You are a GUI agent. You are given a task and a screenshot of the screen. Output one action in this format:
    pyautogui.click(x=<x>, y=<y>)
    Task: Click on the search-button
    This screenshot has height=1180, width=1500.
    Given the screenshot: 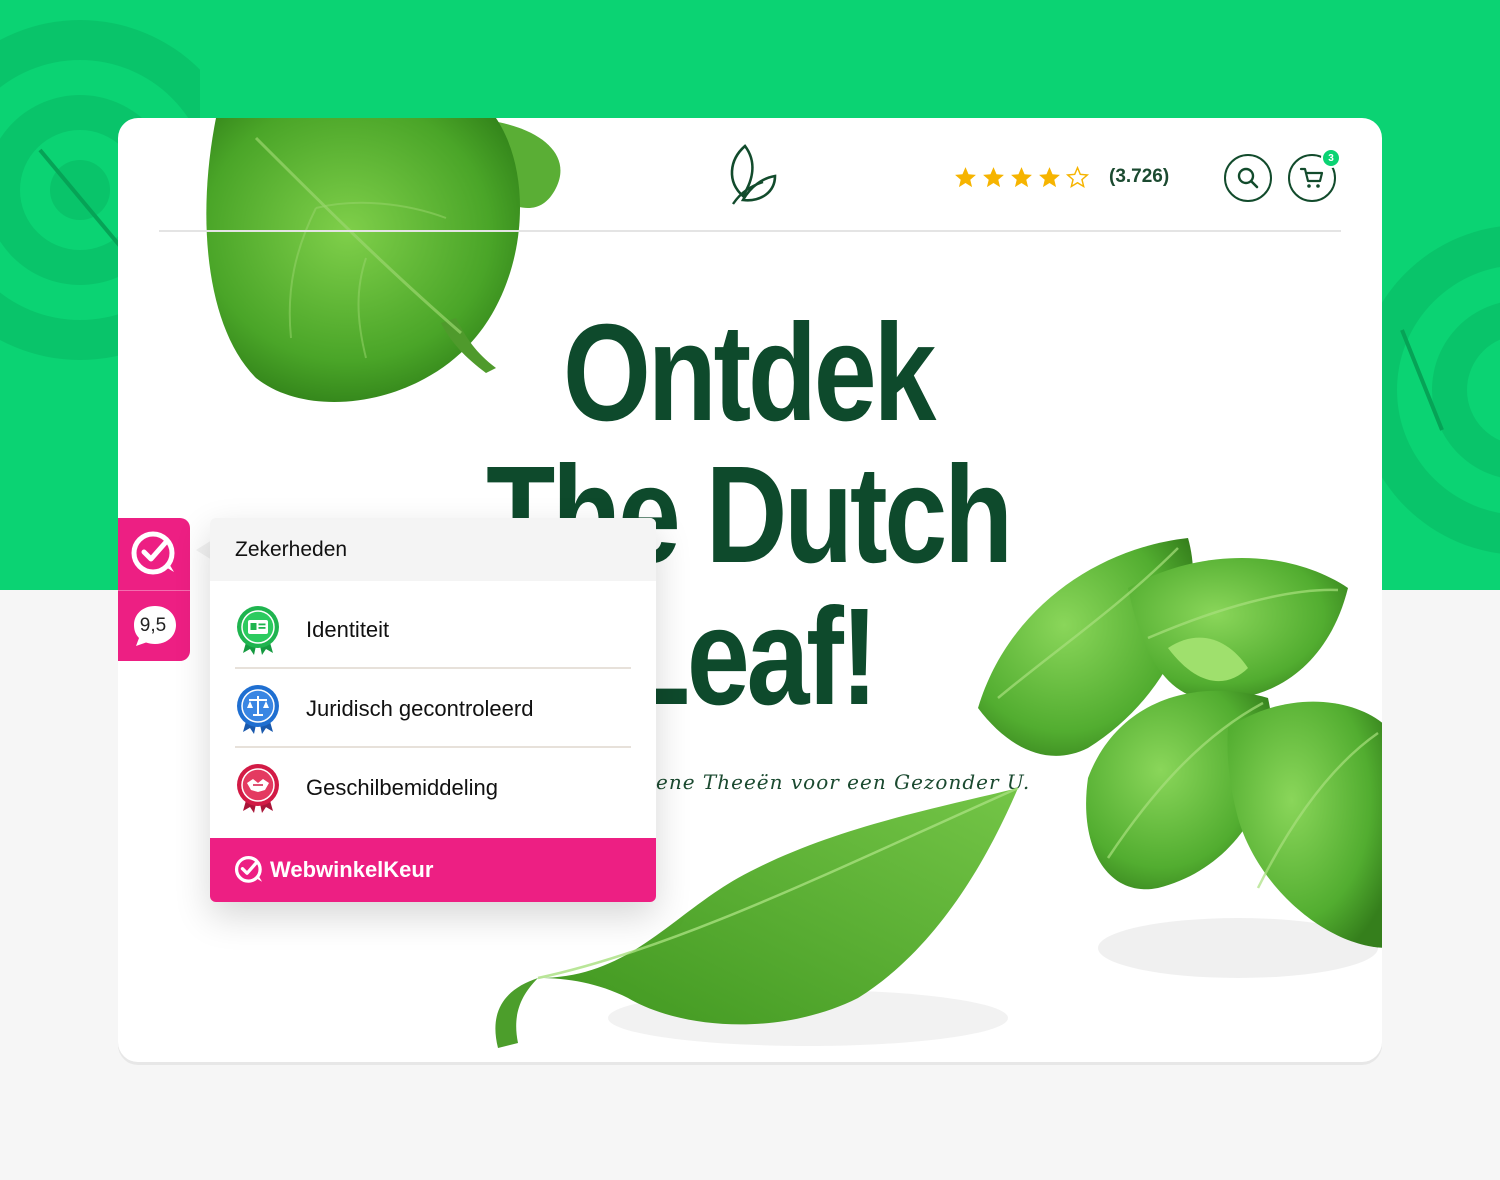 What is the action you would take?
    pyautogui.click(x=1248, y=178)
    